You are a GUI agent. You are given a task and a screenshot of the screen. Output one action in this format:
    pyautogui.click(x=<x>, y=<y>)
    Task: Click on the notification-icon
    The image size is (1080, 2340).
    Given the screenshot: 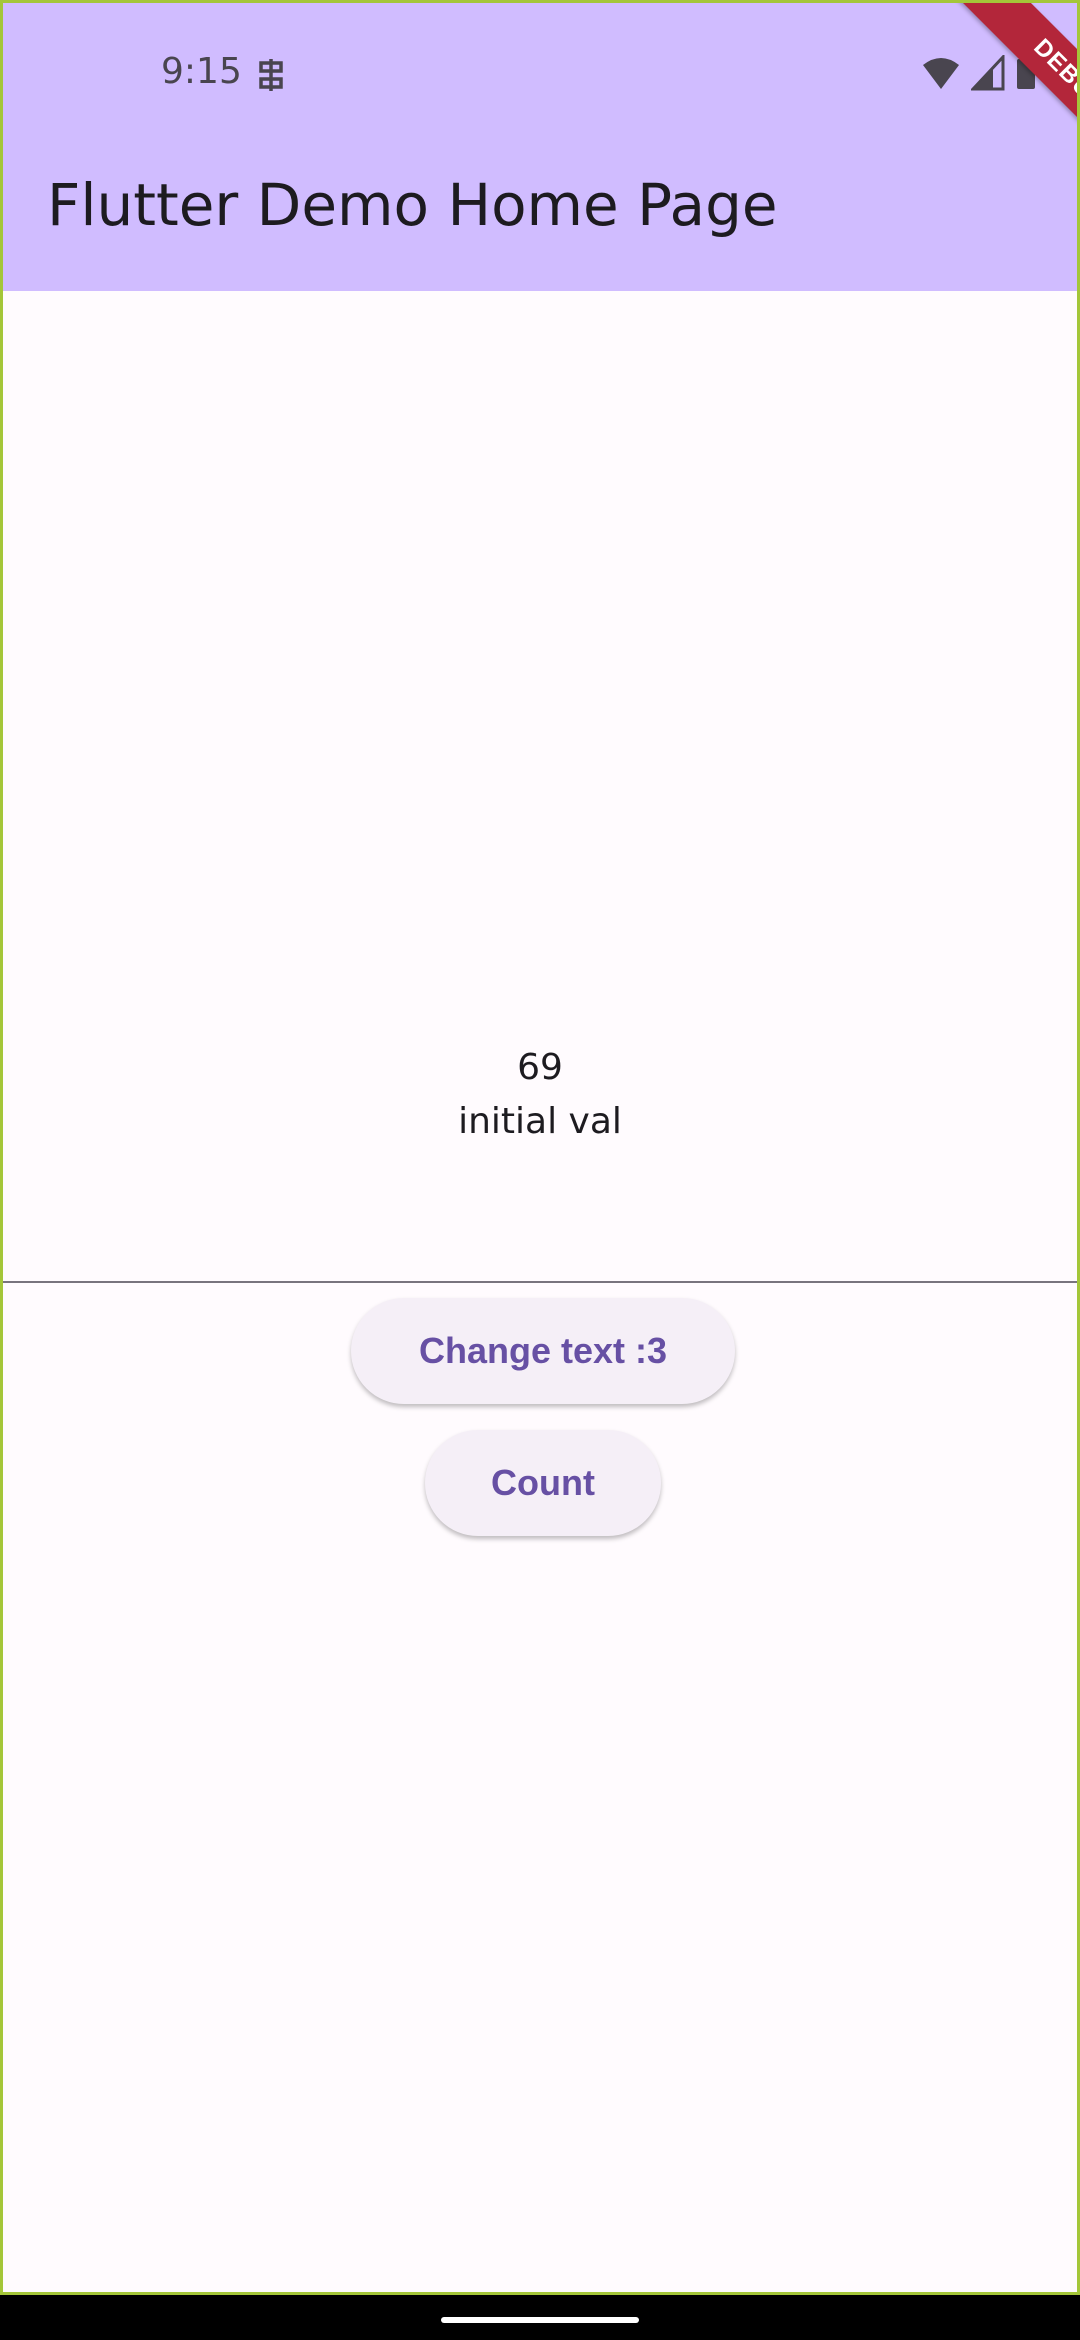 What is the action you would take?
    pyautogui.click(x=271, y=75)
    